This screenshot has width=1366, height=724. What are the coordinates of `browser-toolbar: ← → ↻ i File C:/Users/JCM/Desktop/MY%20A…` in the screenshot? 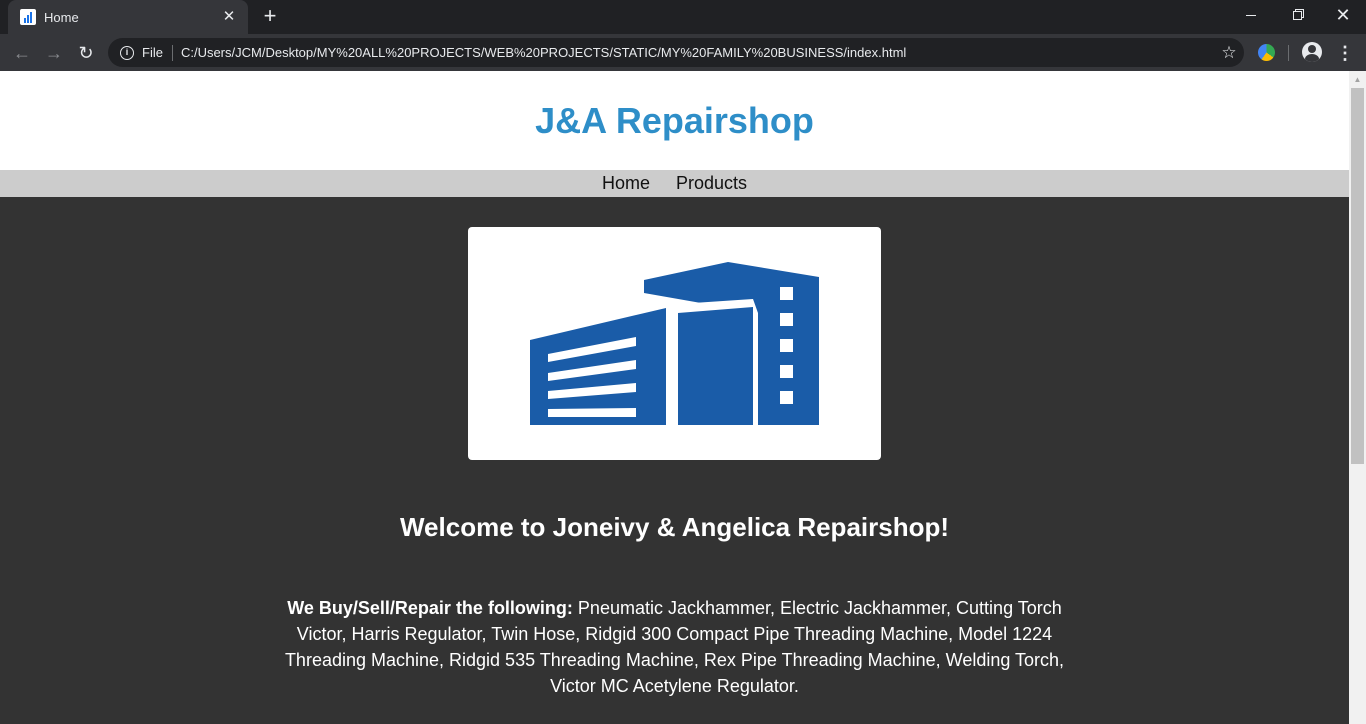 It's located at (683, 52).